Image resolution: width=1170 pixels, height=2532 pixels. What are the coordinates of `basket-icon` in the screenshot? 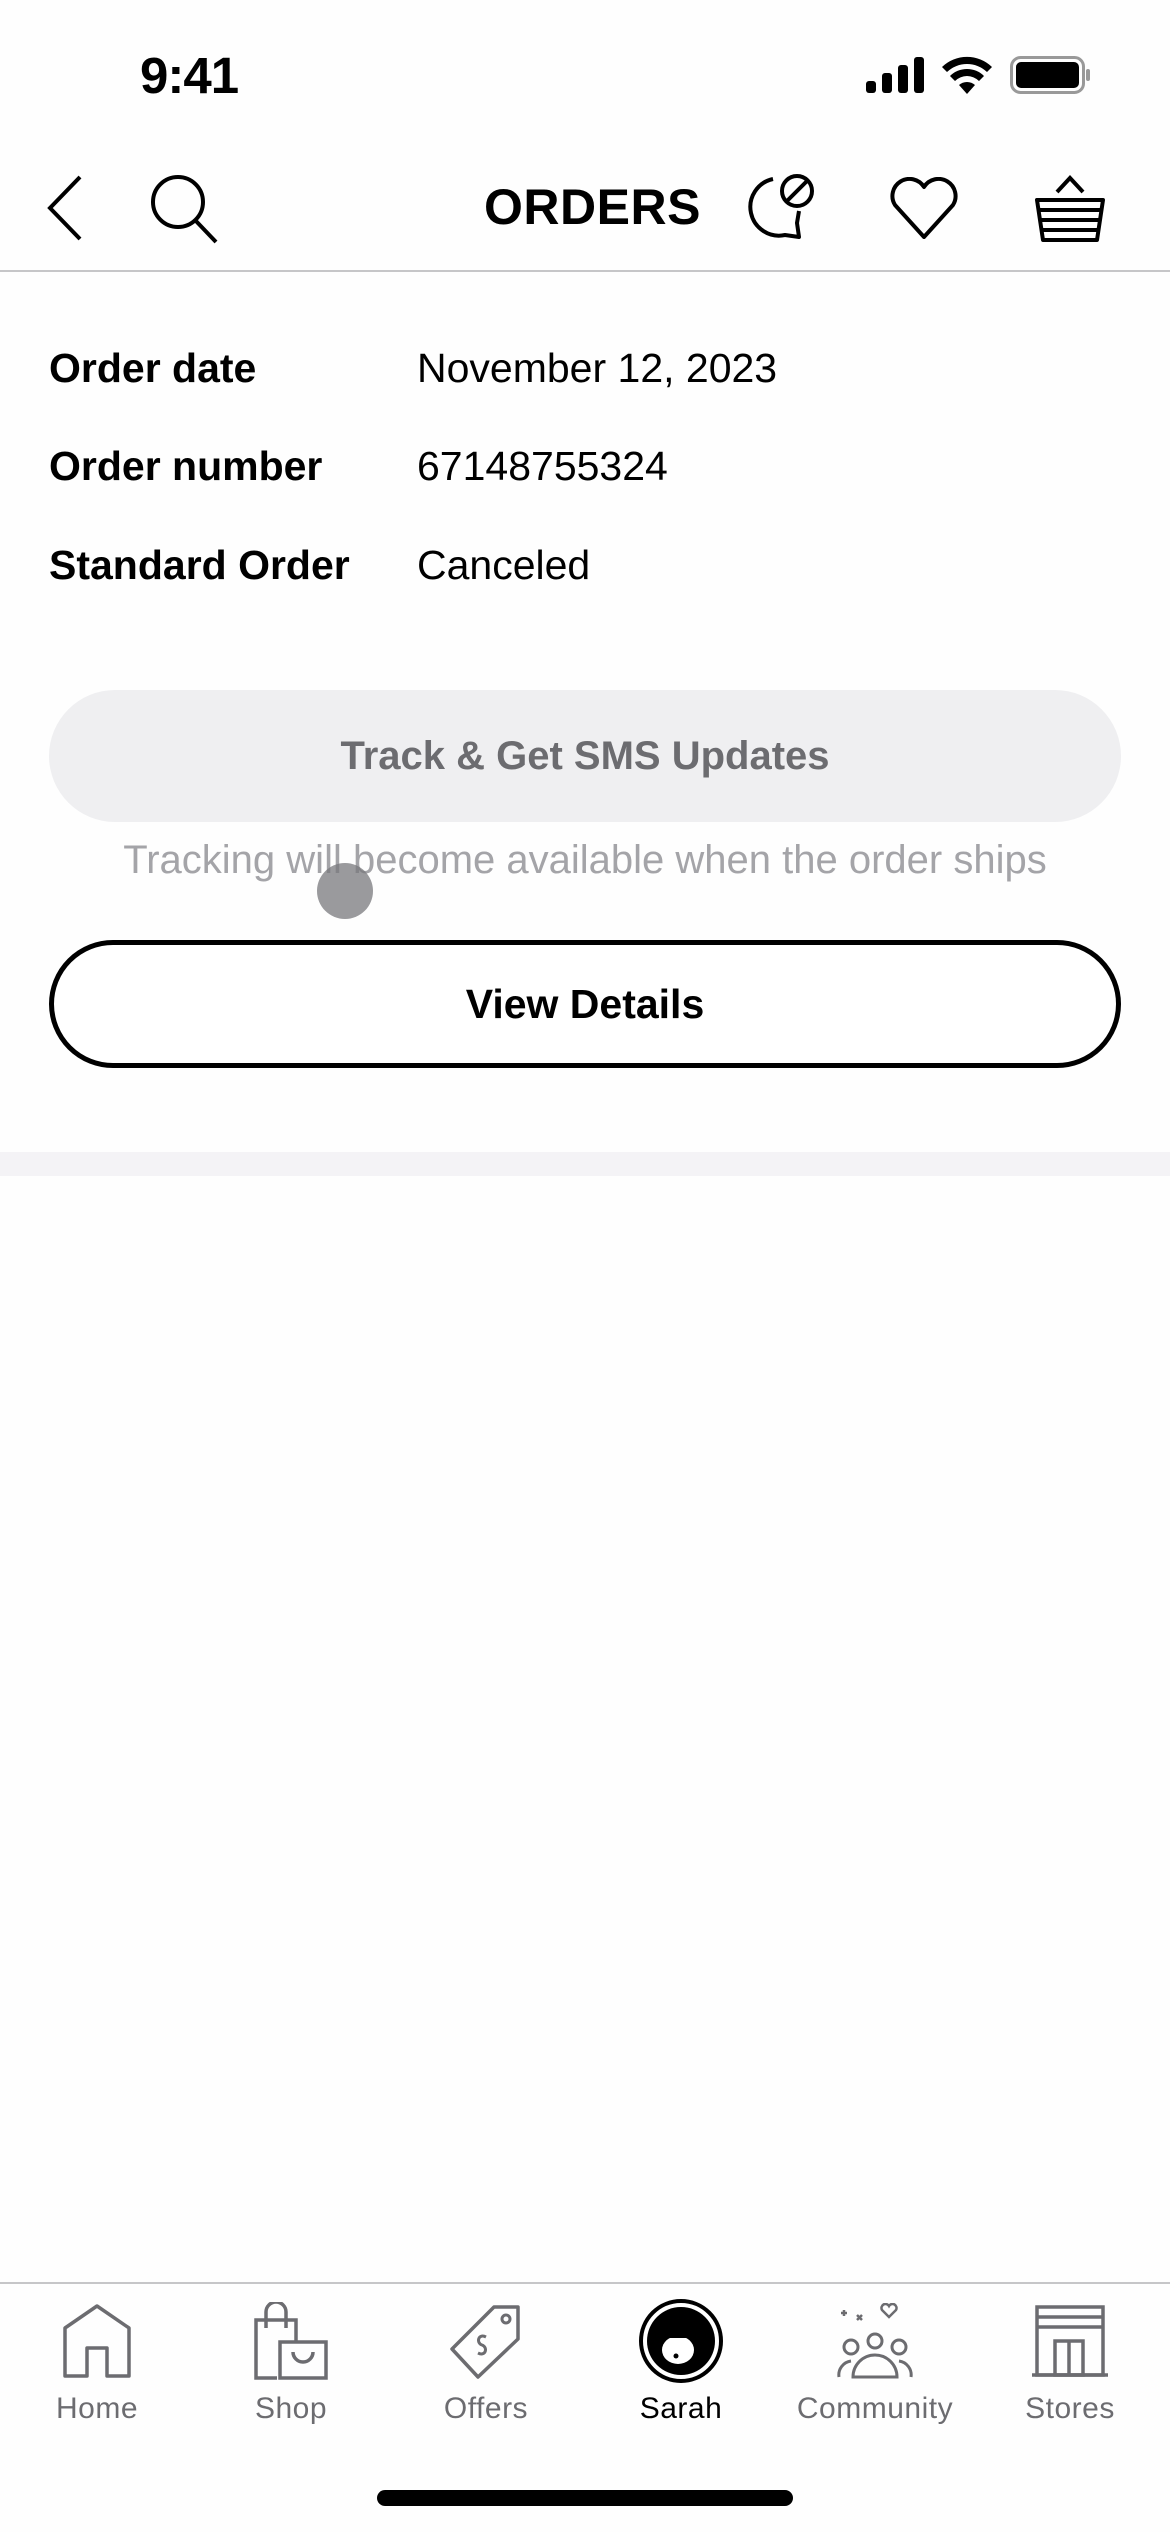 It's located at (1070, 210).